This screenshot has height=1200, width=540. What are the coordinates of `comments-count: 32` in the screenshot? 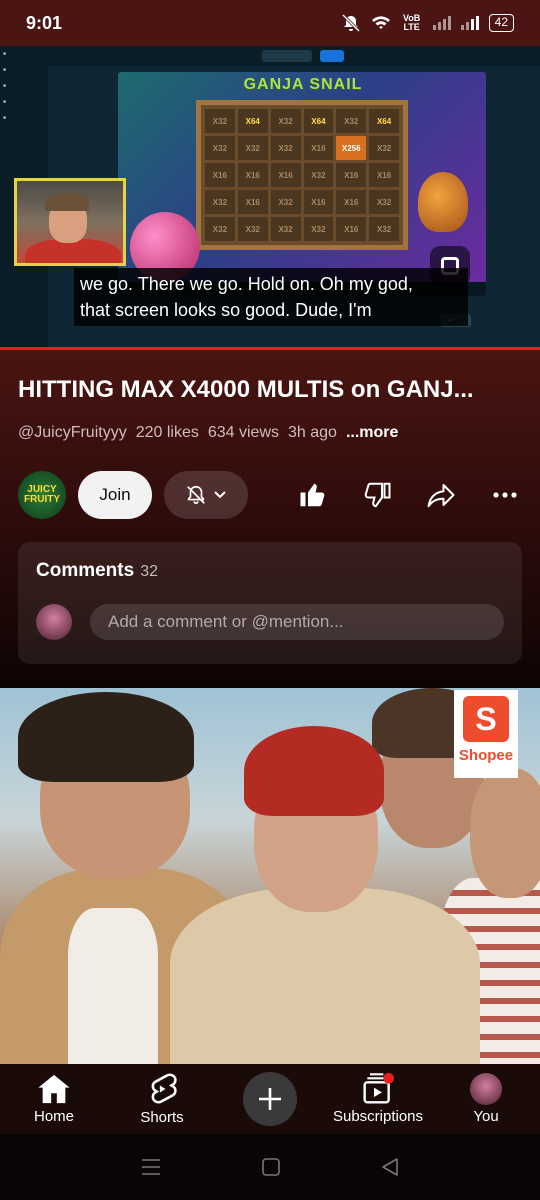 It's located at (149, 571).